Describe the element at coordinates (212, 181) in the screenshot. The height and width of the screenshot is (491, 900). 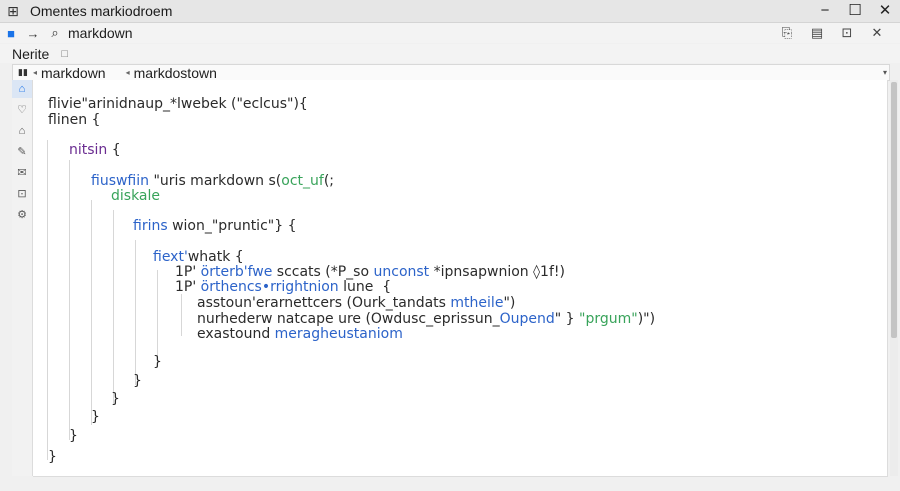
I see `code-line: fiuswfiin "uris markdown s(oct_uf(;` at that location.